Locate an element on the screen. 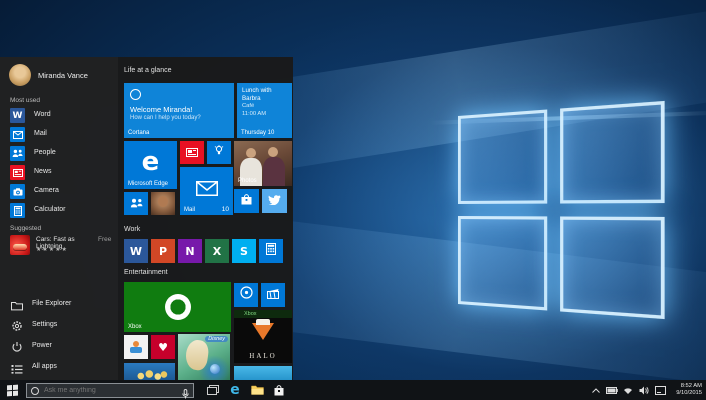 Image resolution: width=706 pixels, height=400 pixels. contact-photo-tile is located at coordinates (163, 203).